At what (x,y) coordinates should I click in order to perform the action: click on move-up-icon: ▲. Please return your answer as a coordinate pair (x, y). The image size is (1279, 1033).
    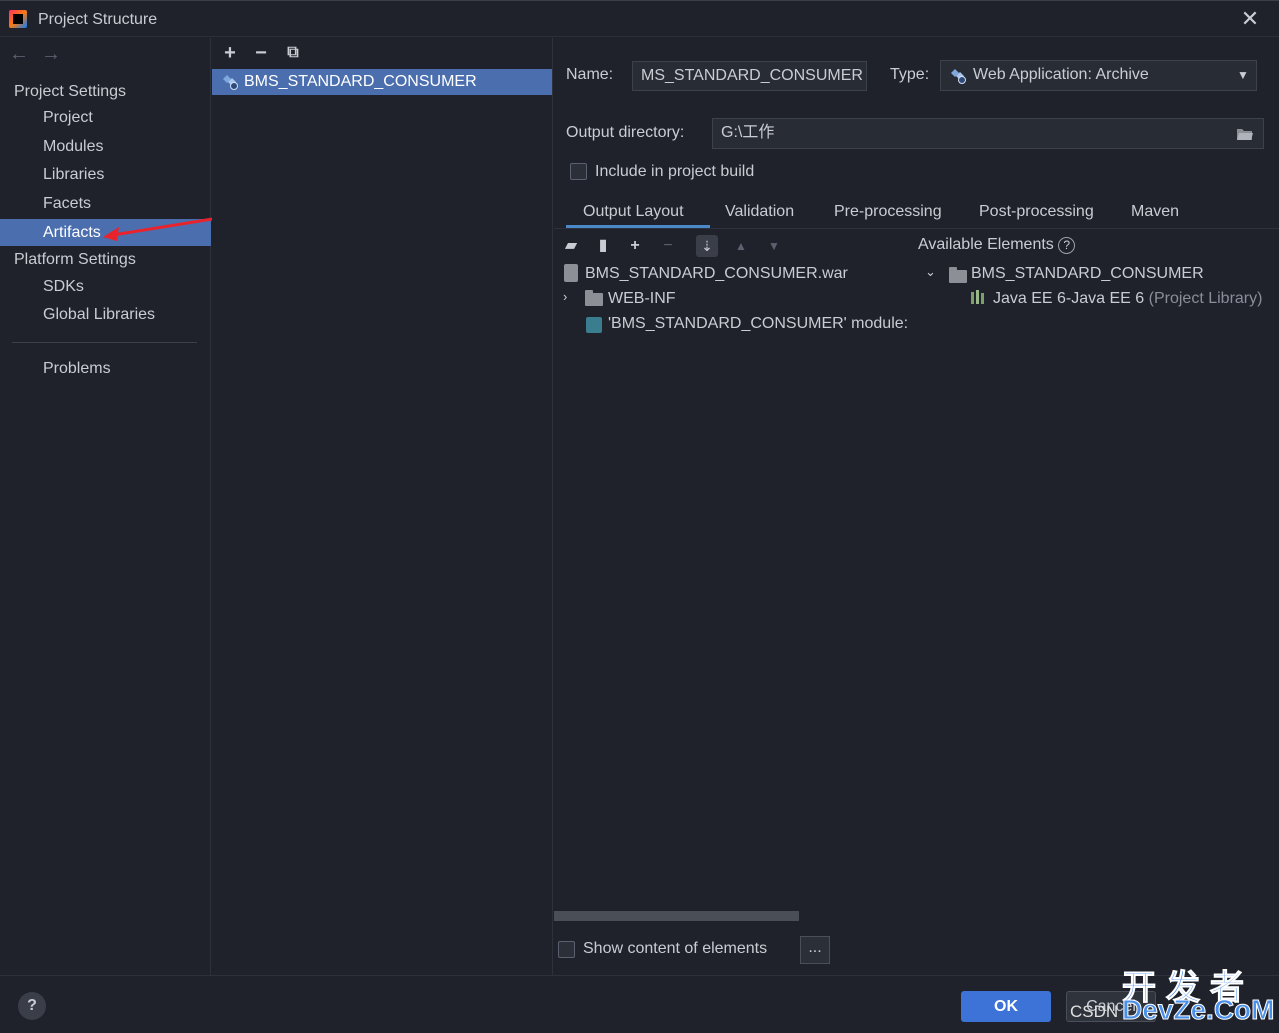
    Looking at the image, I should click on (741, 246).